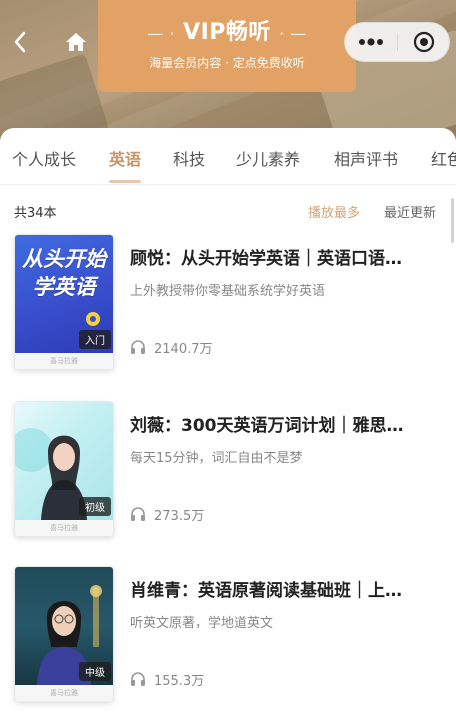 The image size is (456, 718). What do you see at coordinates (64, 302) in the screenshot?
I see `book-cover: 从头开始 学英语 入门 喜马拉雅` at bounding box center [64, 302].